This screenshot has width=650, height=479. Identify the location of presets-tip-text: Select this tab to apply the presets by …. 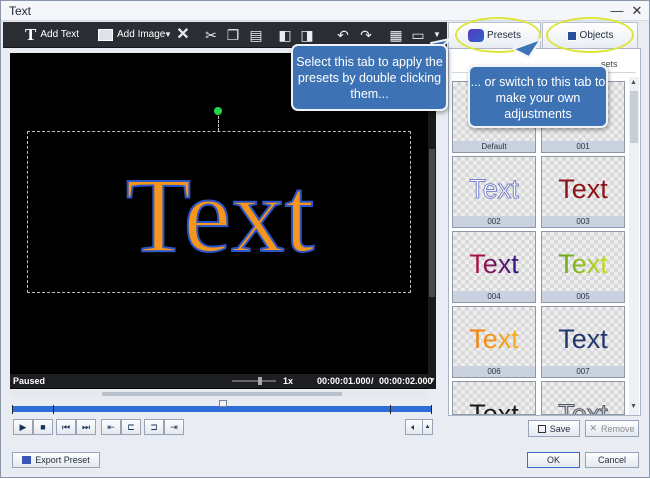
(369, 78).